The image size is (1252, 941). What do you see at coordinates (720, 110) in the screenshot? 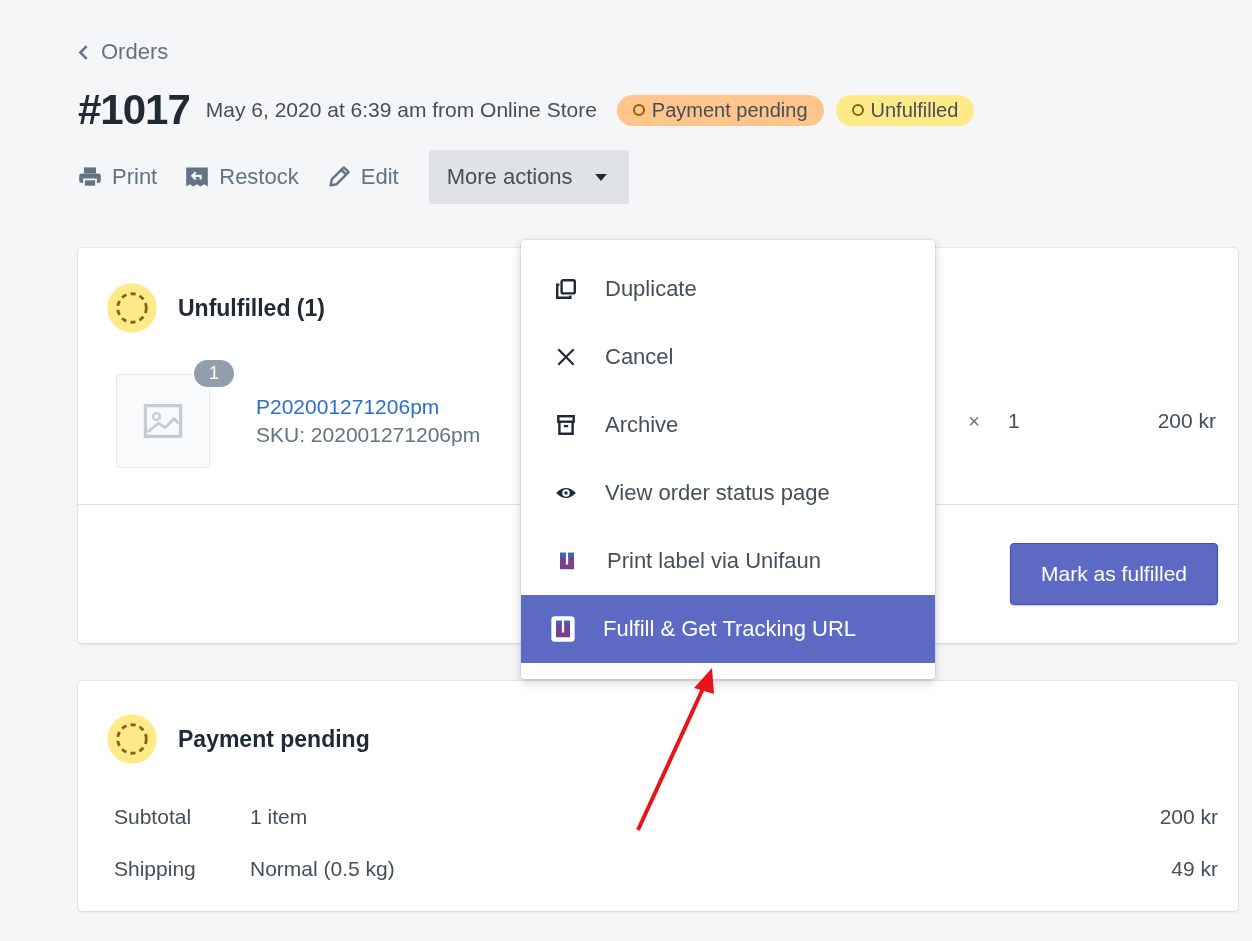
I see `status-badge: Payment pending` at bounding box center [720, 110].